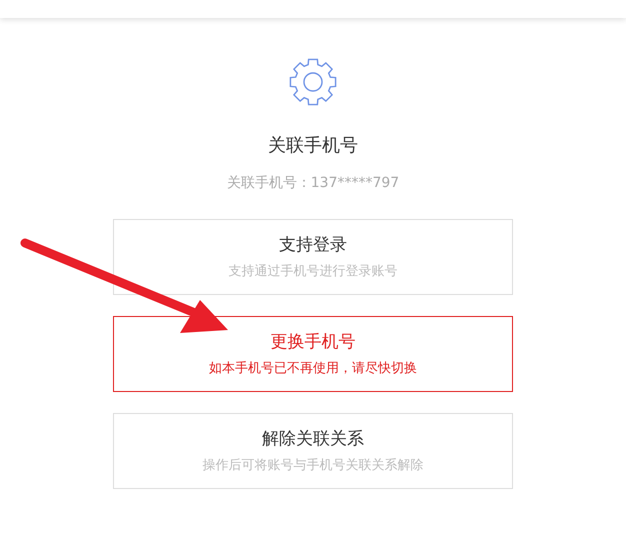  Describe the element at coordinates (313, 146) in the screenshot. I see `page-title: 关联手机号` at that location.